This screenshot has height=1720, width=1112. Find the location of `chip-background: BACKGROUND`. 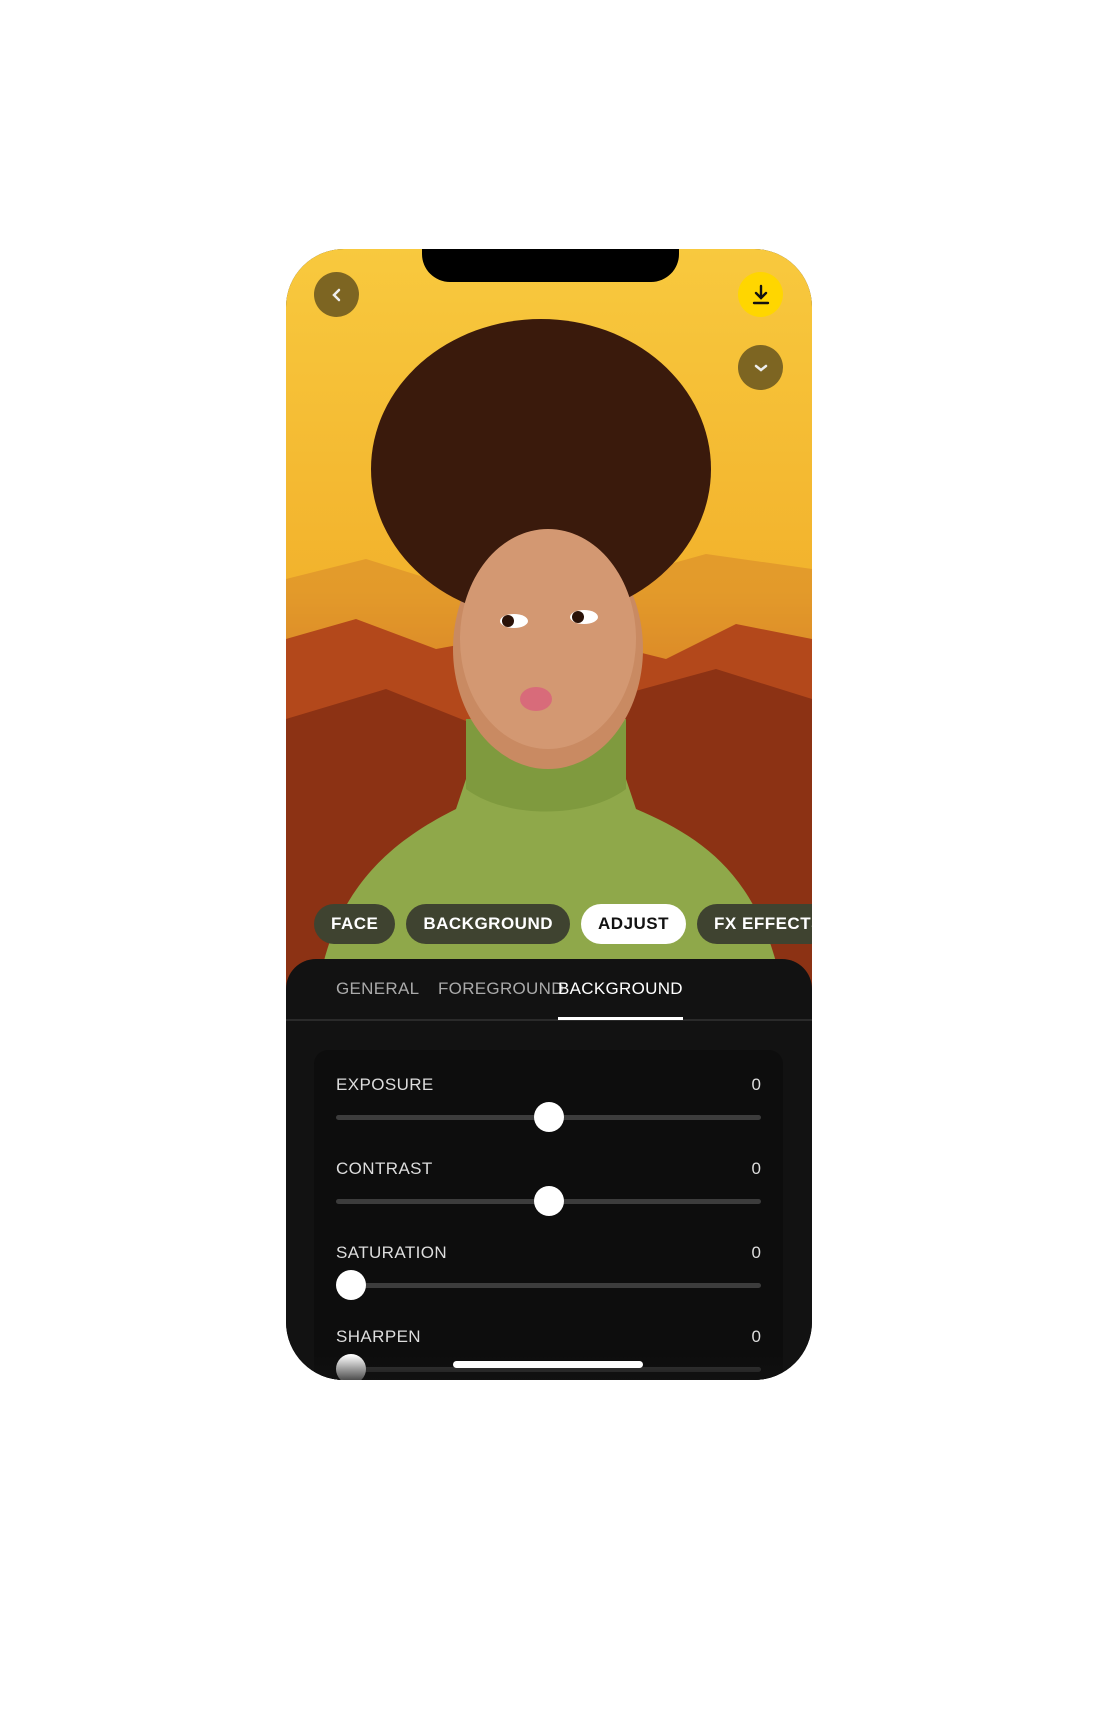

chip-background: BACKGROUND is located at coordinates (488, 924).